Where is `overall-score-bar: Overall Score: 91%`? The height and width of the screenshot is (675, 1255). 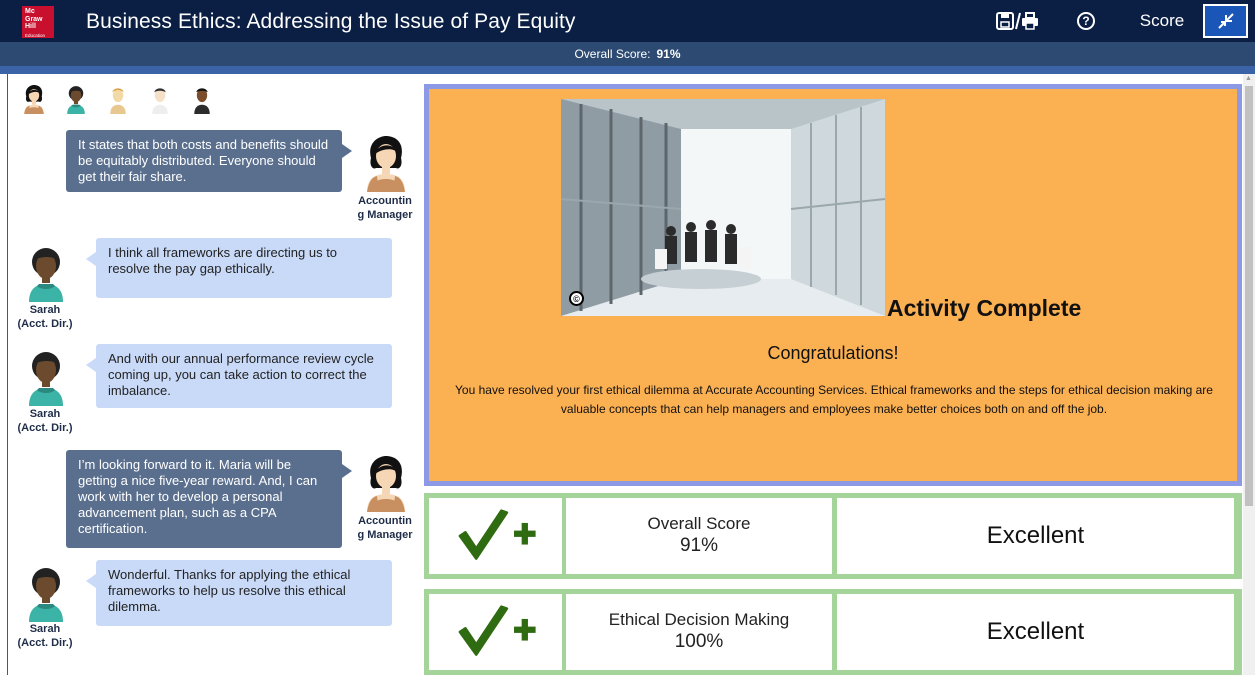 overall-score-bar: Overall Score: 91% is located at coordinates (627, 54).